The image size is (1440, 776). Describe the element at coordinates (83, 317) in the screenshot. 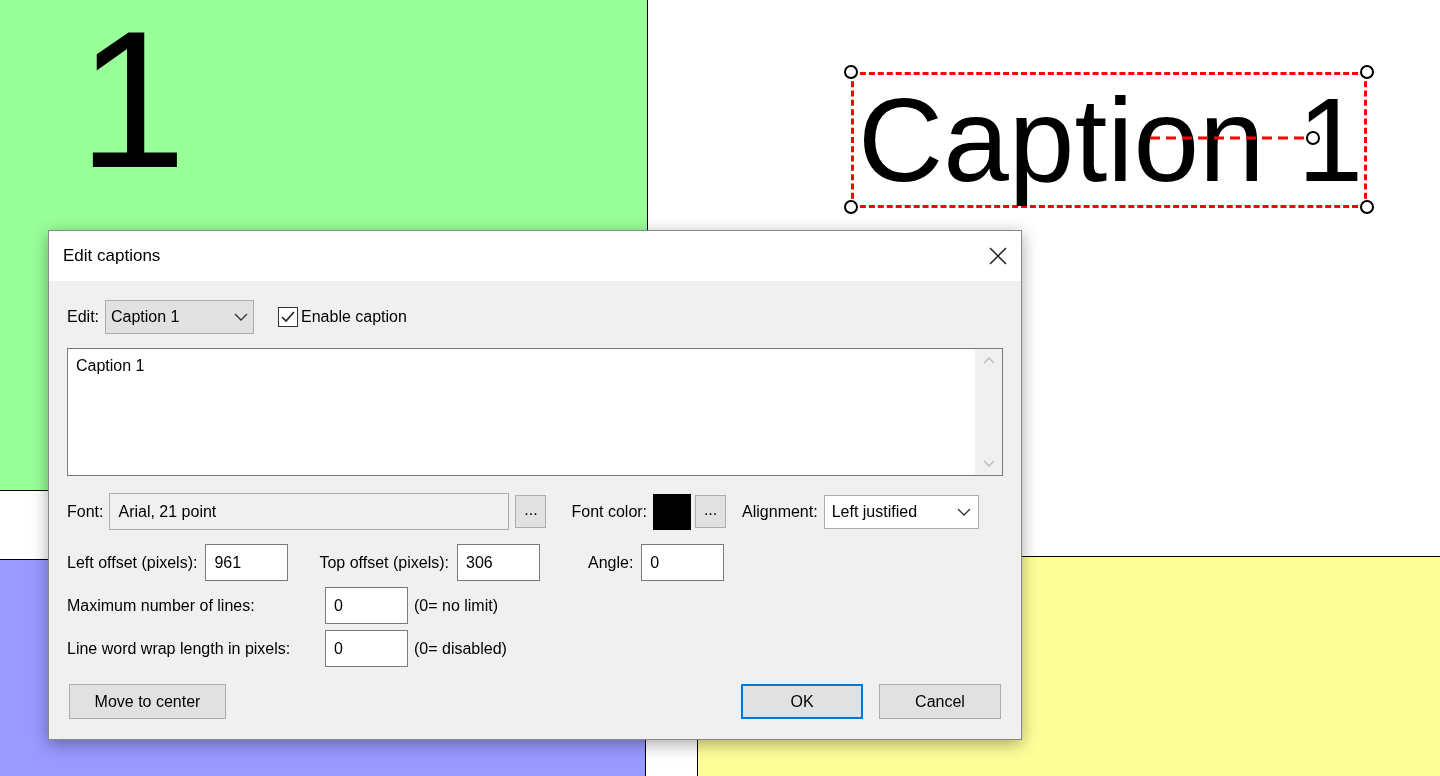

I see `field-label: Edit:` at that location.